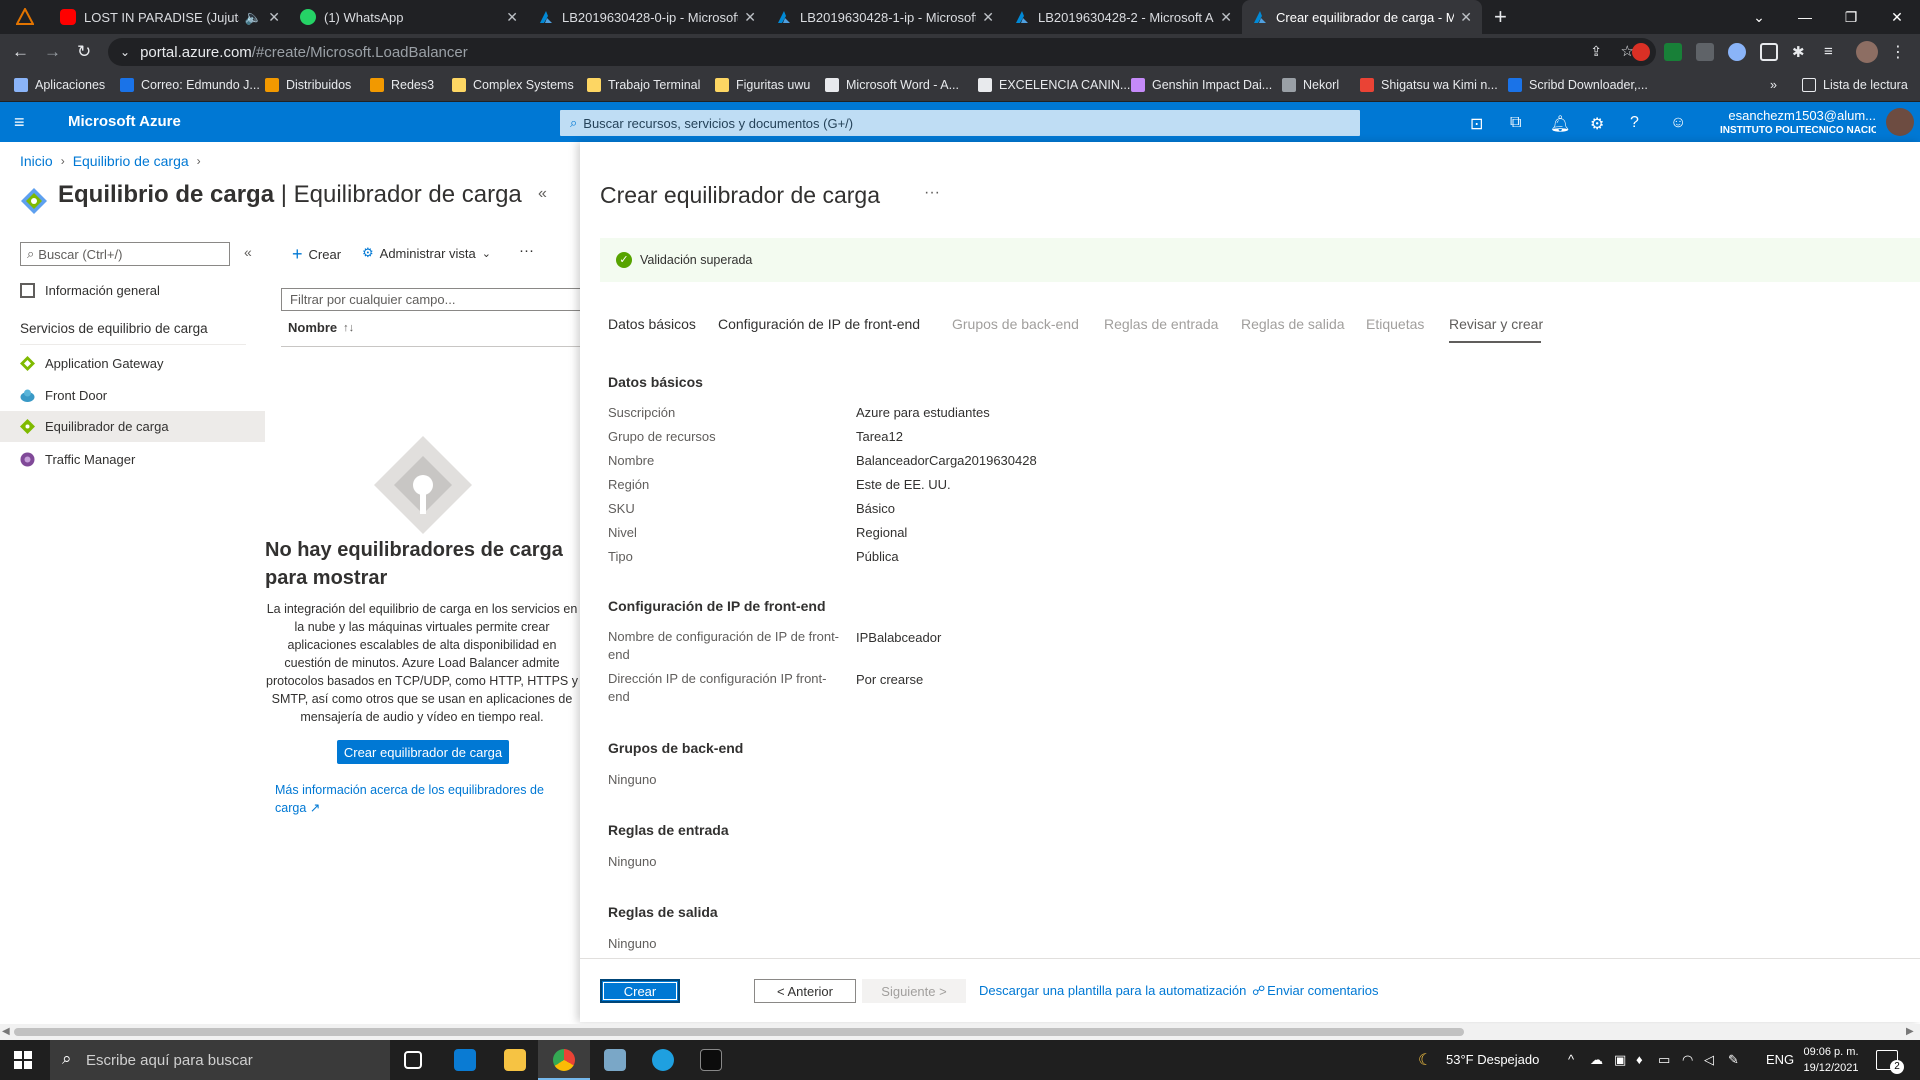  Describe the element at coordinates (1596, 1060) in the screenshot. I see `onedrive-icon: ☁` at that location.